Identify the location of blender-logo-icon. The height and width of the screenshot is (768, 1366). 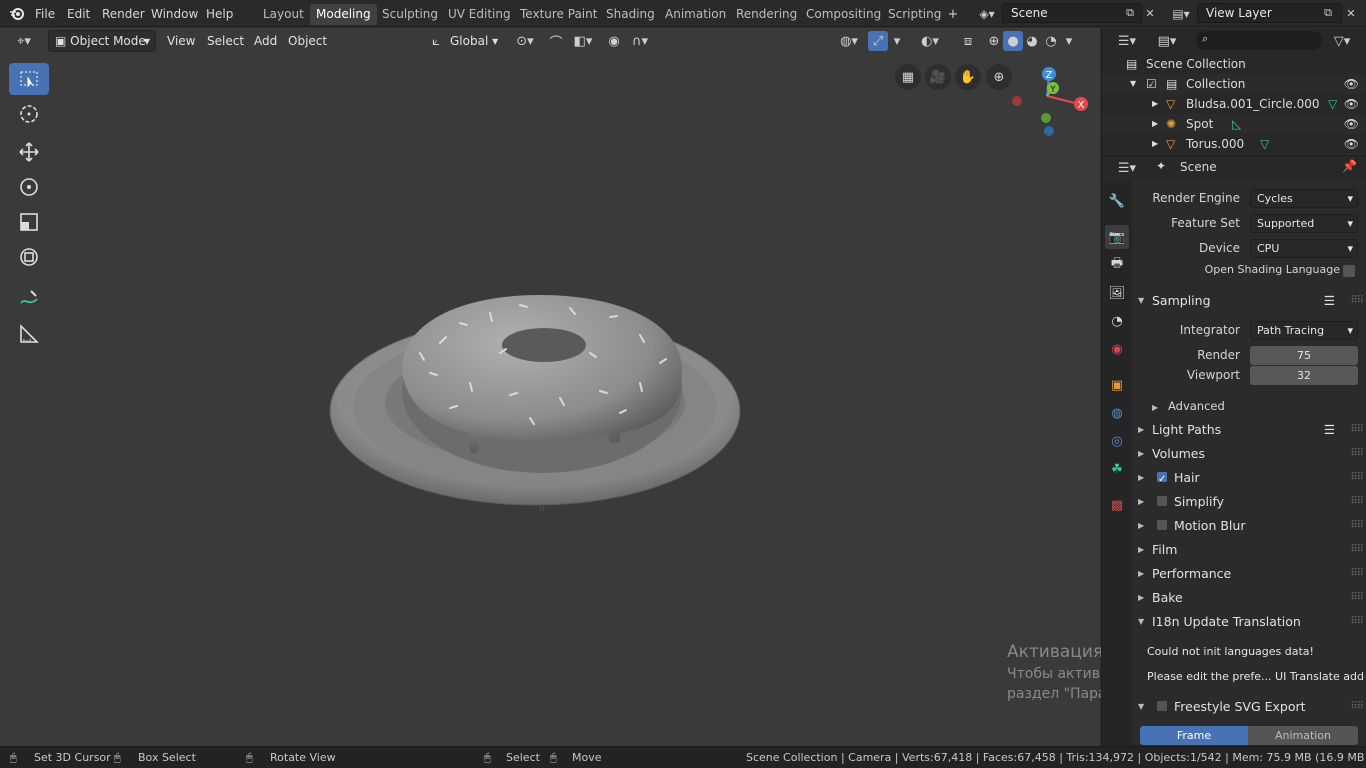
(17, 14).